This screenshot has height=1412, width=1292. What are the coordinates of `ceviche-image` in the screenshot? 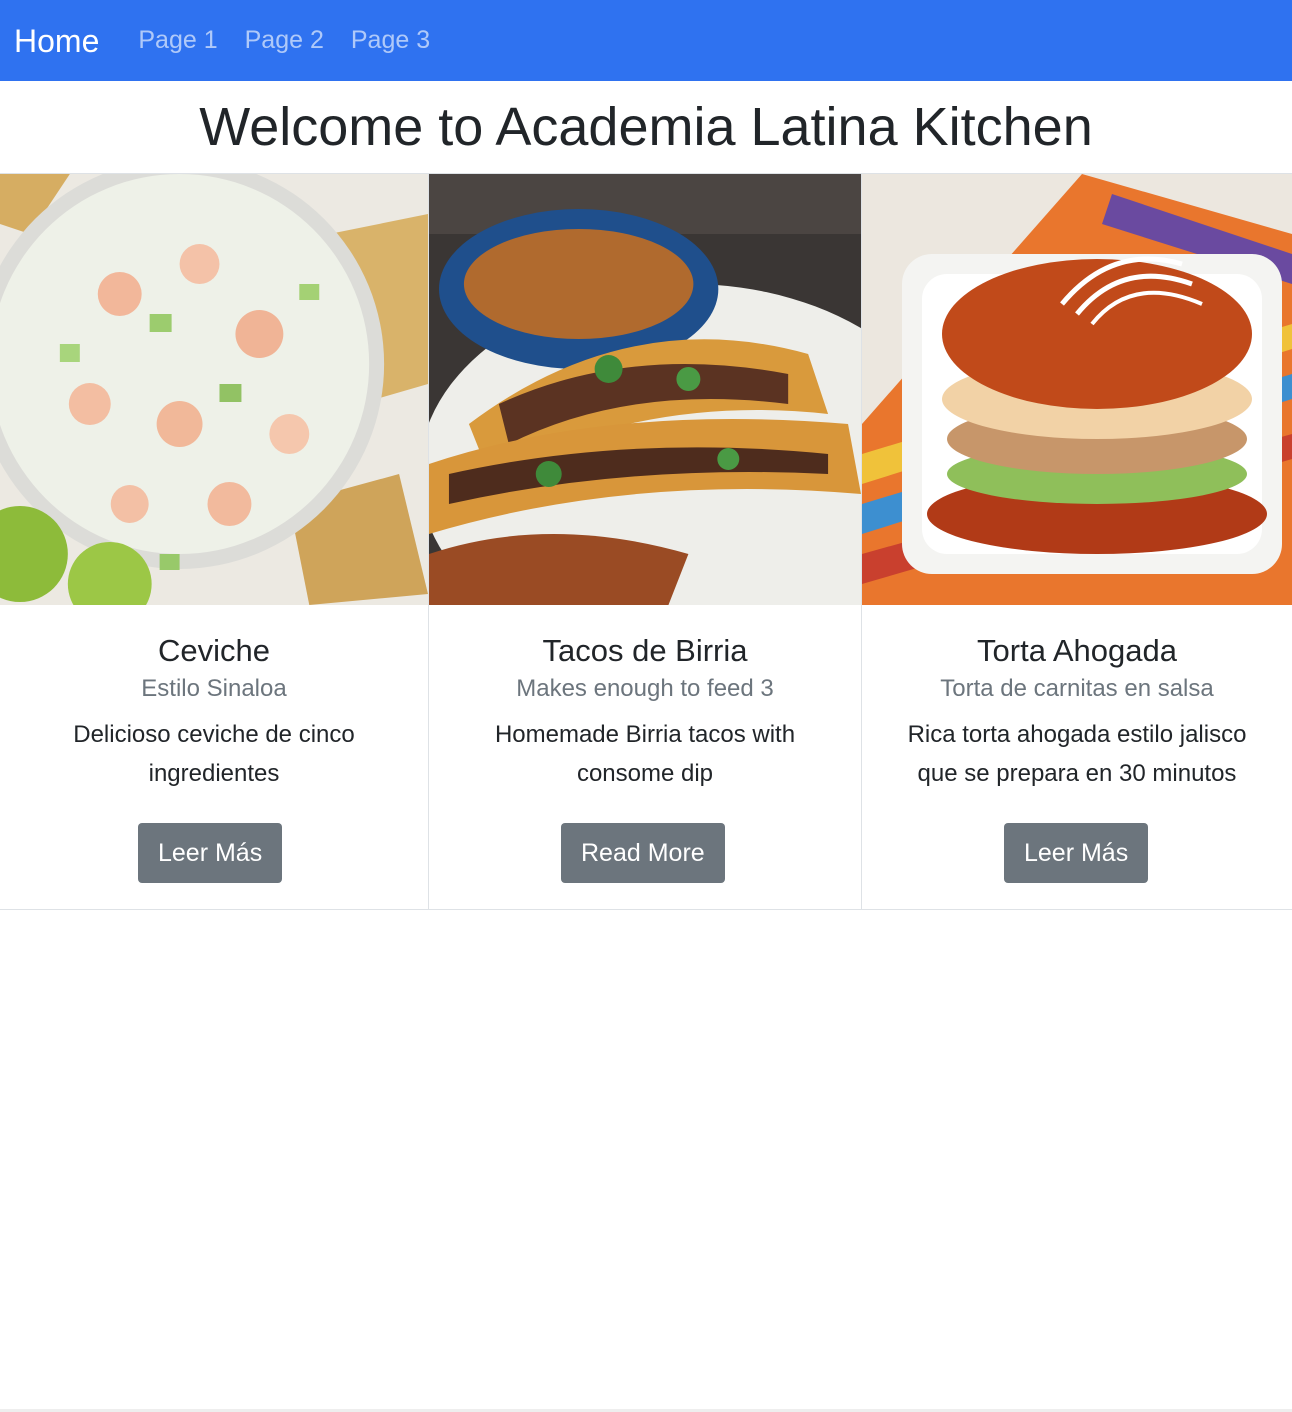 It's located at (214, 389).